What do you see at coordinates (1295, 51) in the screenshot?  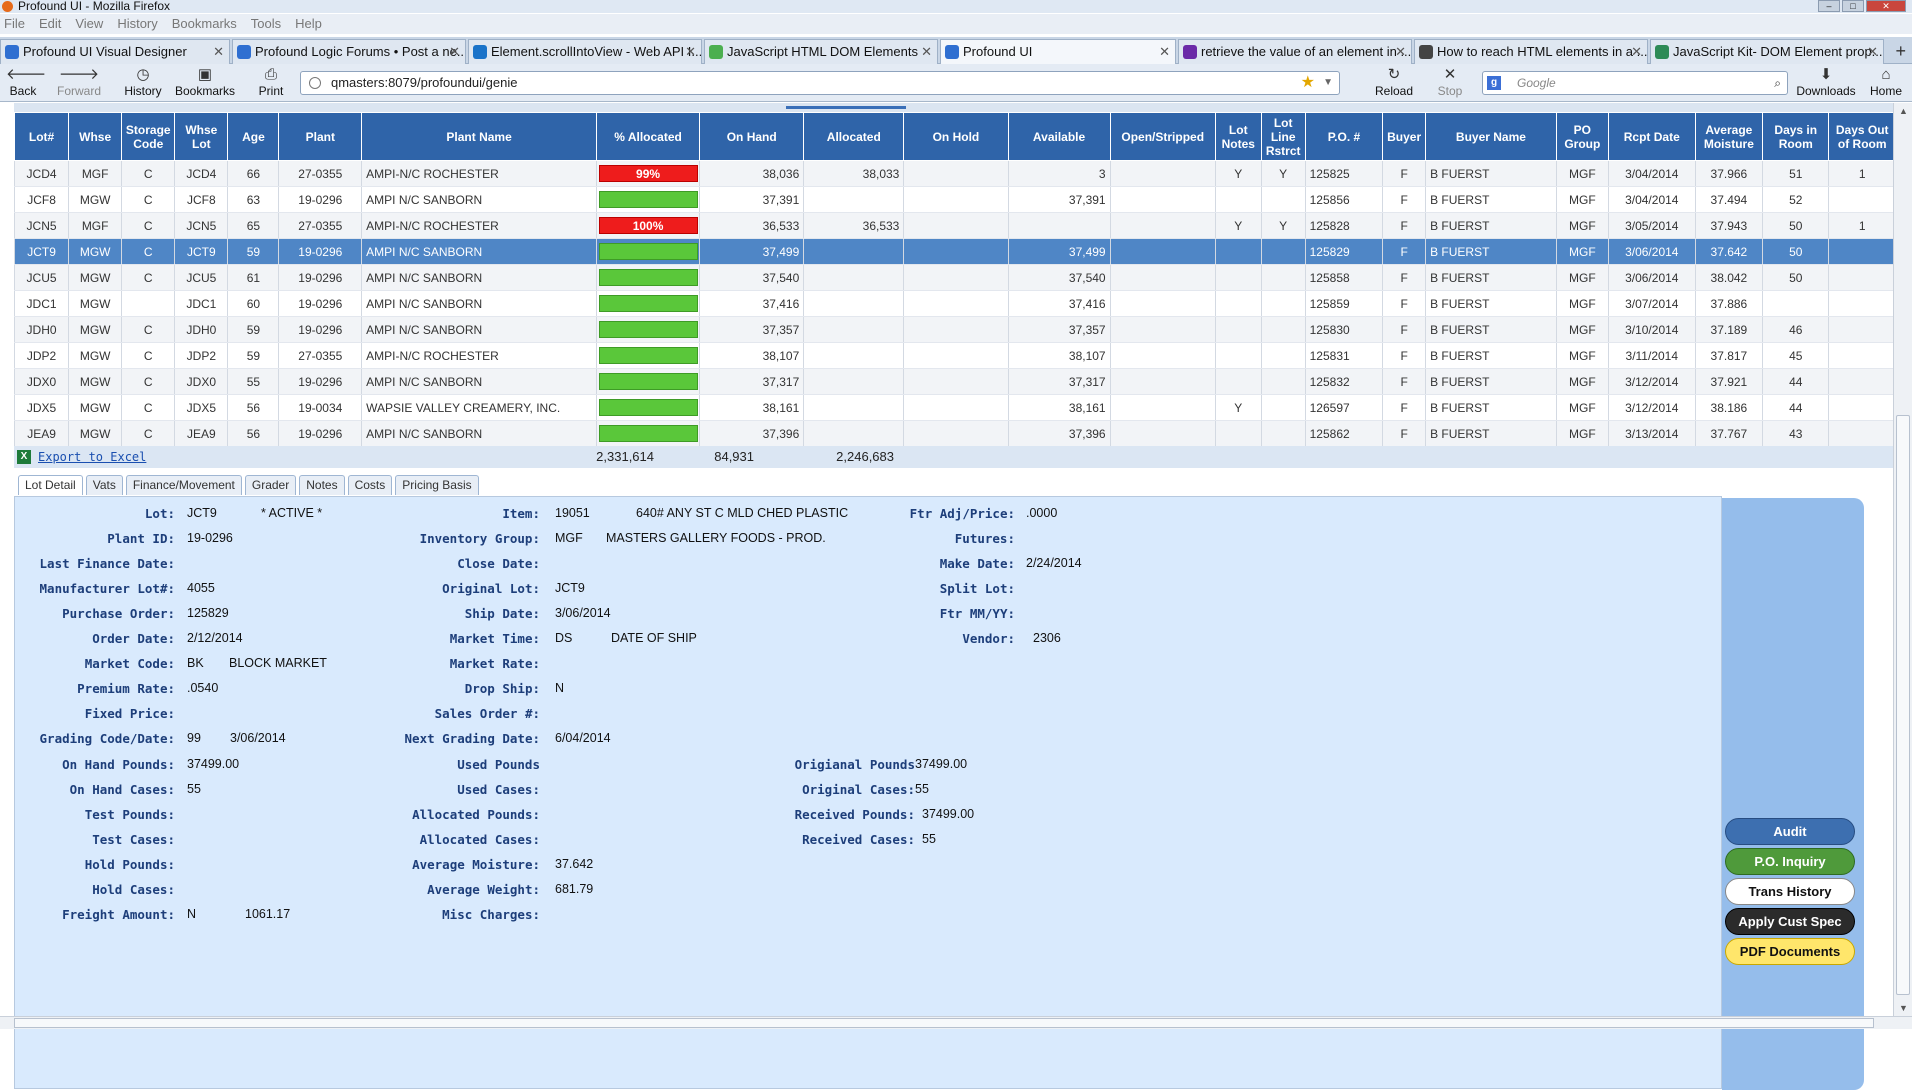 I see `browser-tab: retrieve the value of an element in ... ✕` at bounding box center [1295, 51].